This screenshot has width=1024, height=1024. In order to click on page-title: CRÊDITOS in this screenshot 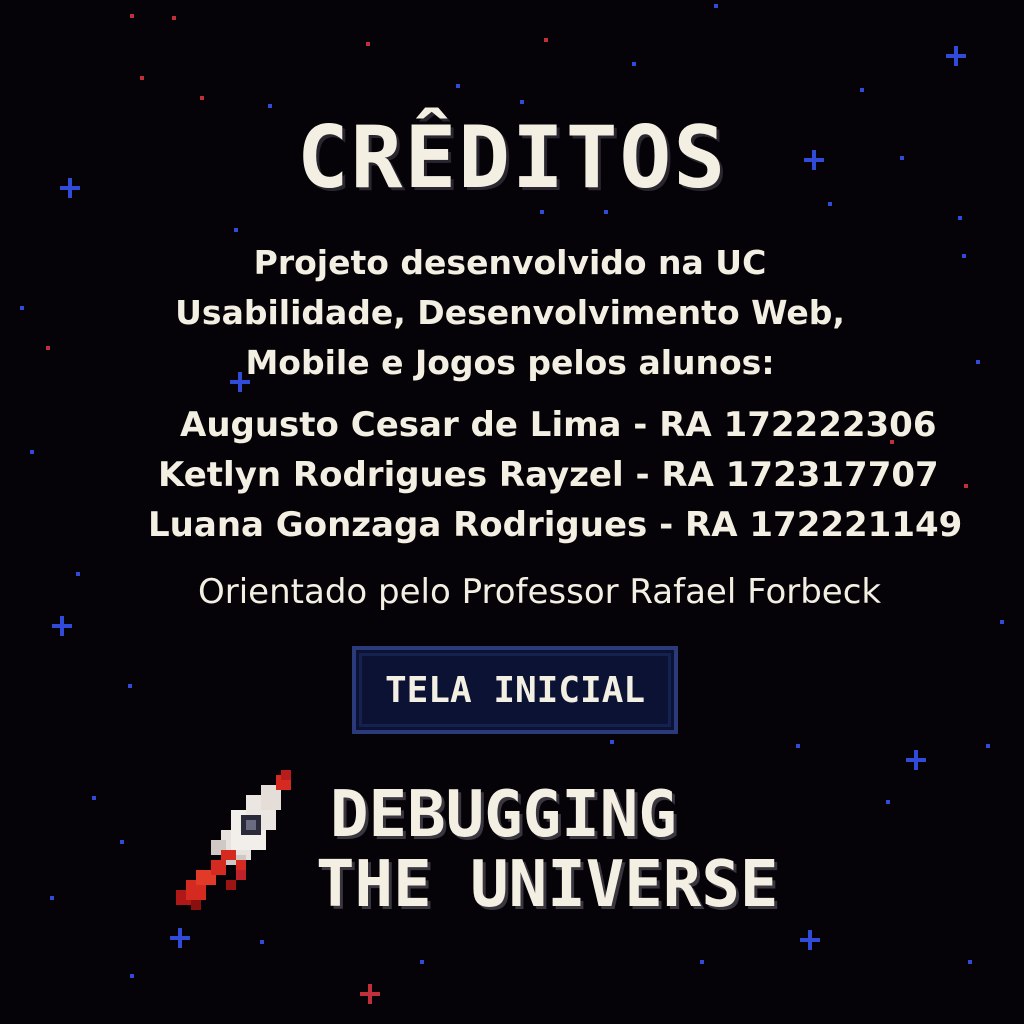, I will do `click(512, 158)`.